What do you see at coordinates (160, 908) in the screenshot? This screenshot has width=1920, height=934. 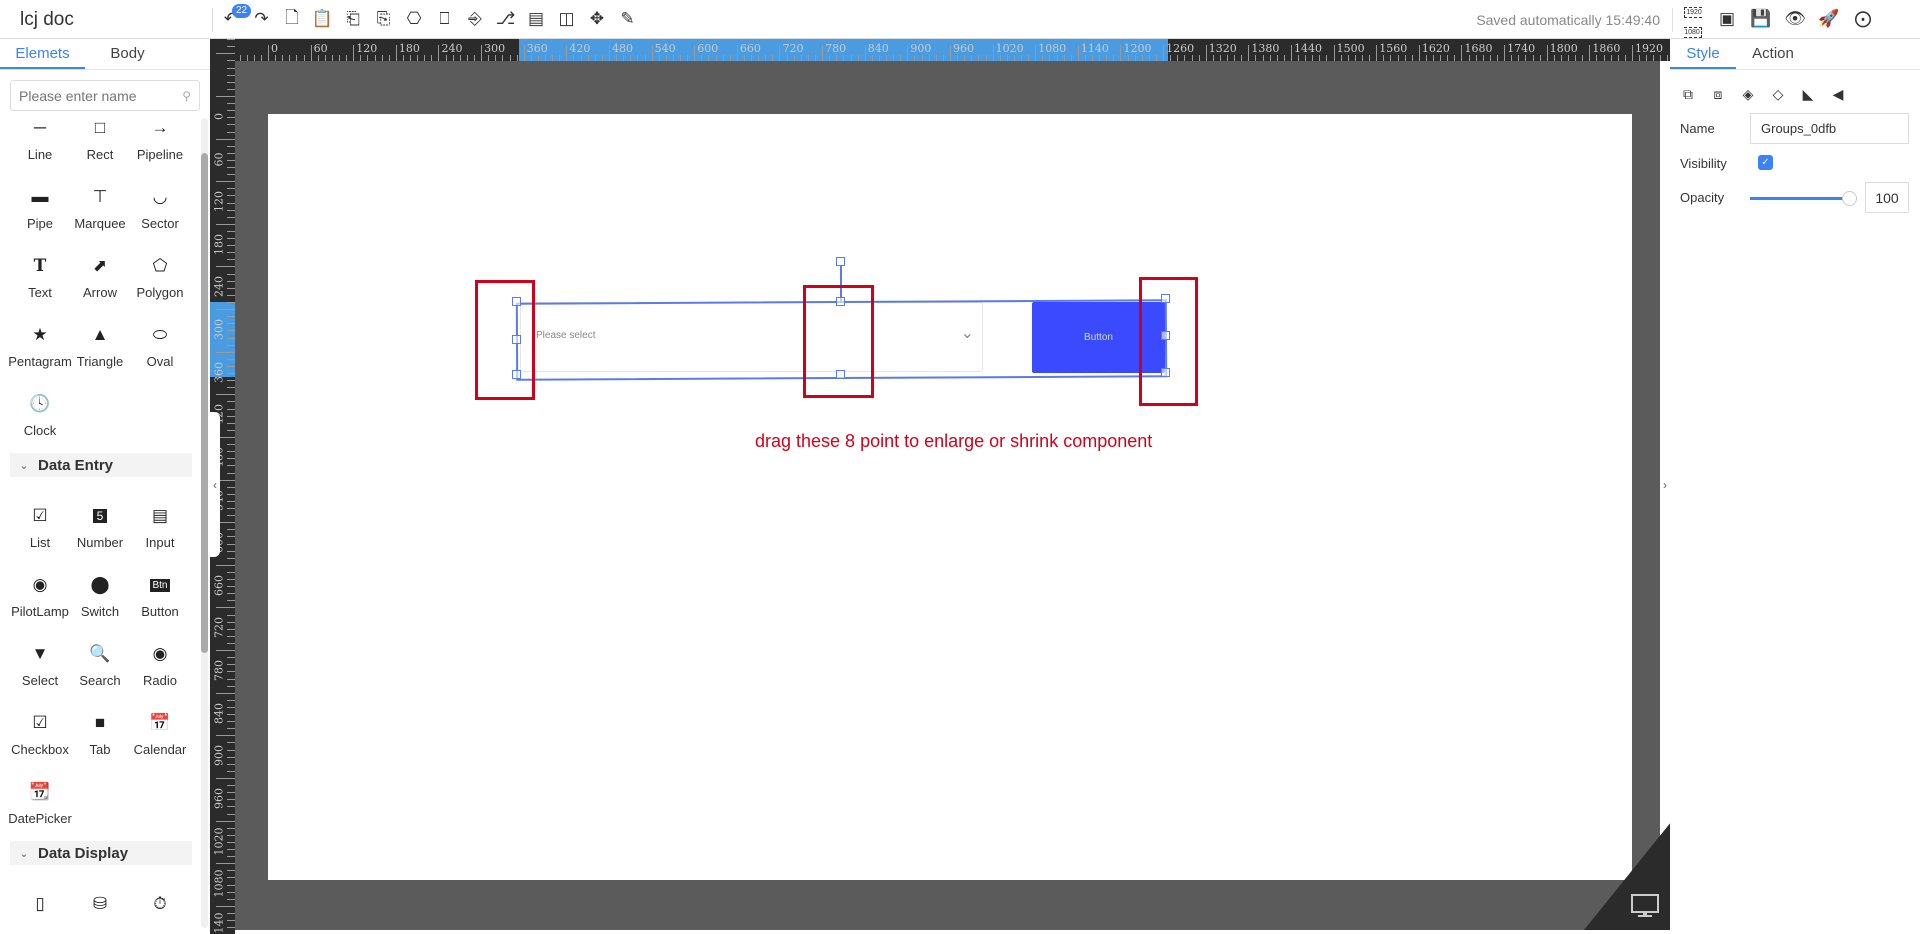 I see `element-item: ⏱` at bounding box center [160, 908].